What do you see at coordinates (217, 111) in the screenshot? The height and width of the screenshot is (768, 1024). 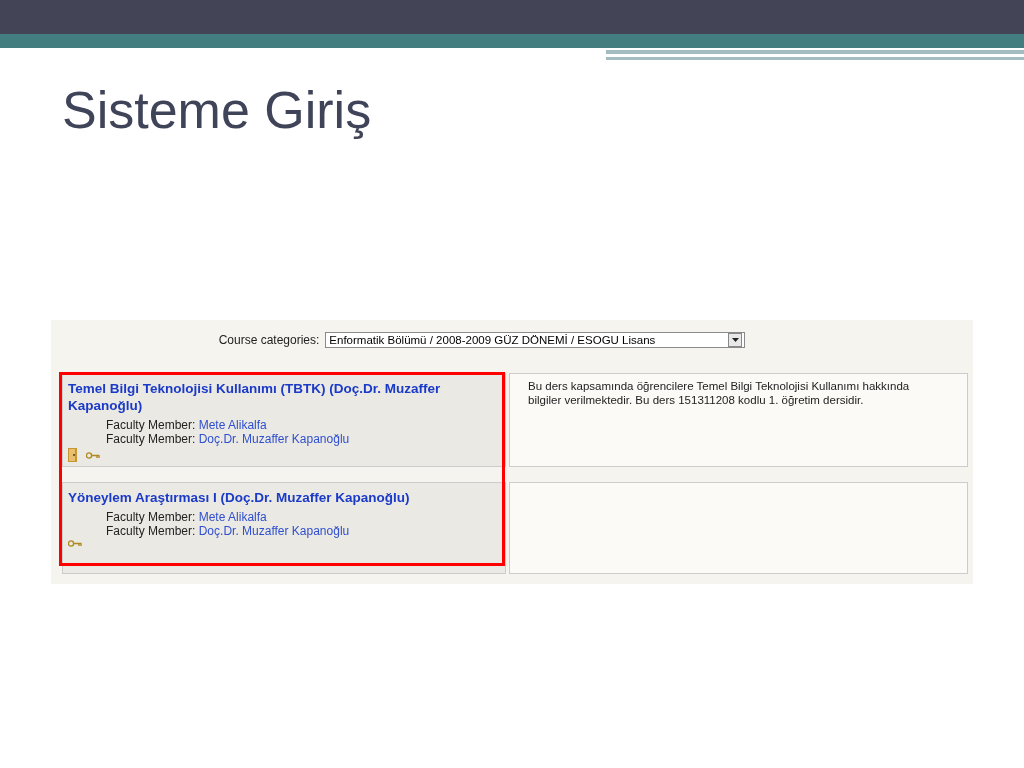 I see `slide-title: Sisteme Giriş` at bounding box center [217, 111].